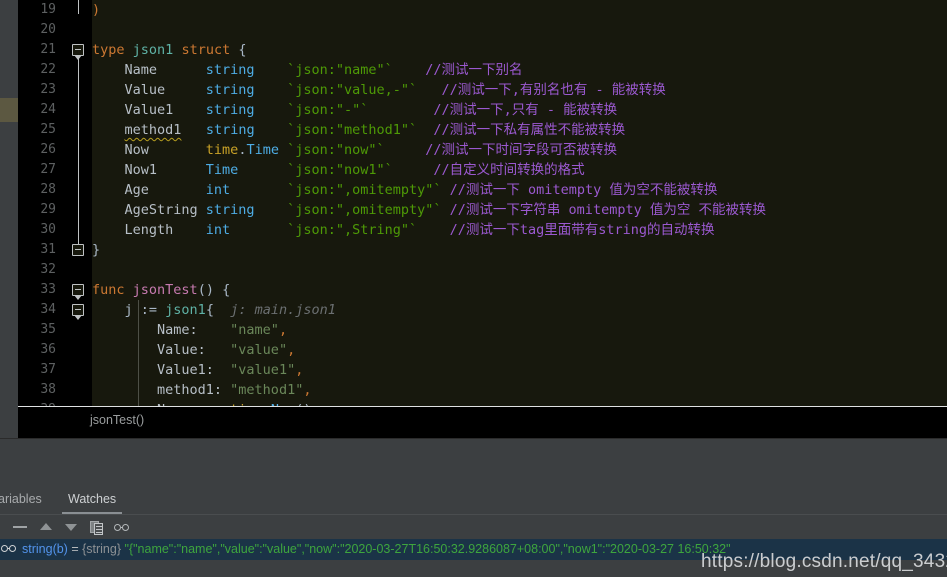 This screenshot has width=947, height=577. What do you see at coordinates (48, 249) in the screenshot?
I see `line-number-label: 31` at bounding box center [48, 249].